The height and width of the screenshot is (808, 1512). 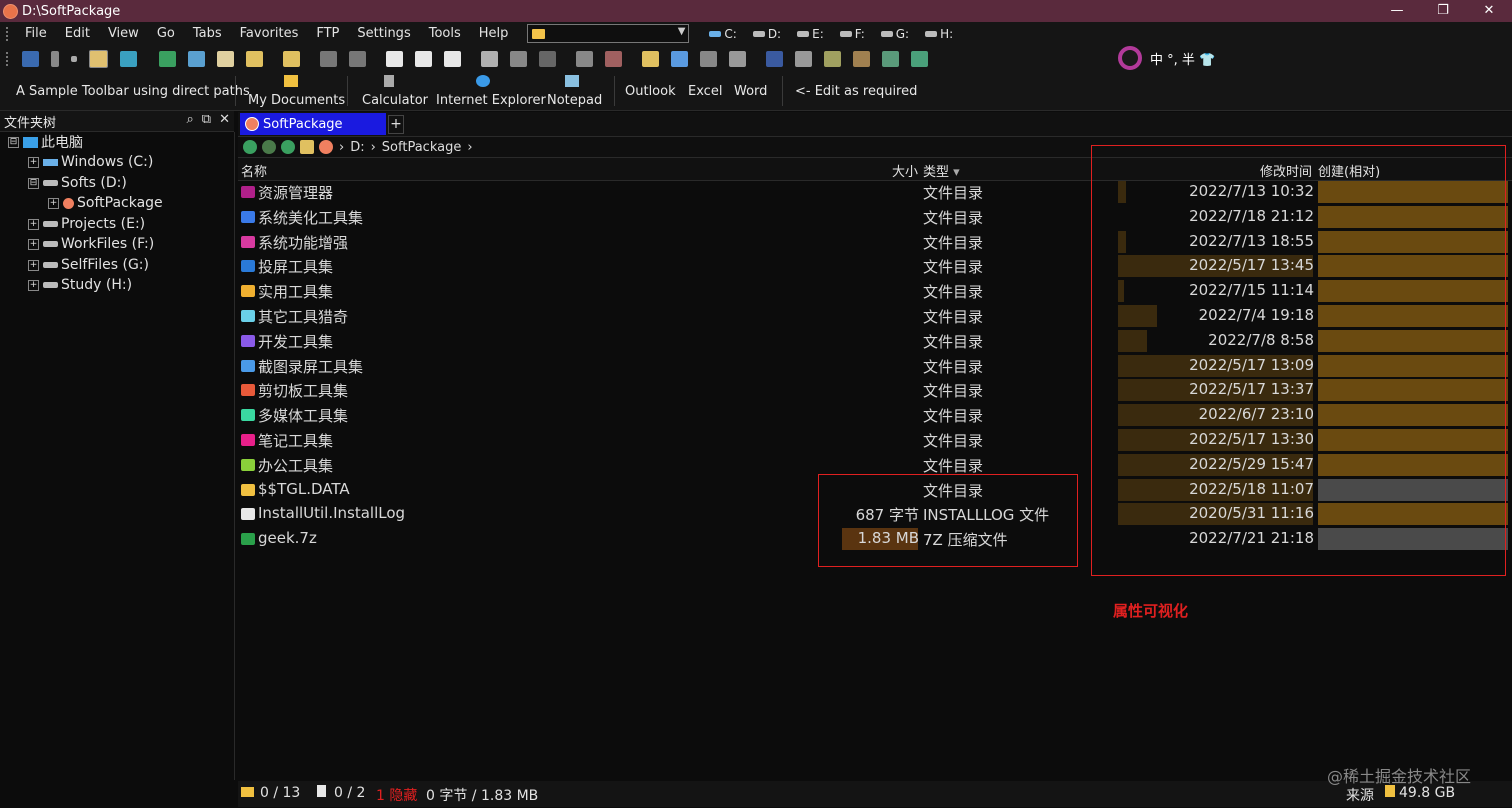 What do you see at coordinates (494, 33) in the screenshot?
I see `menu-help: Help` at bounding box center [494, 33].